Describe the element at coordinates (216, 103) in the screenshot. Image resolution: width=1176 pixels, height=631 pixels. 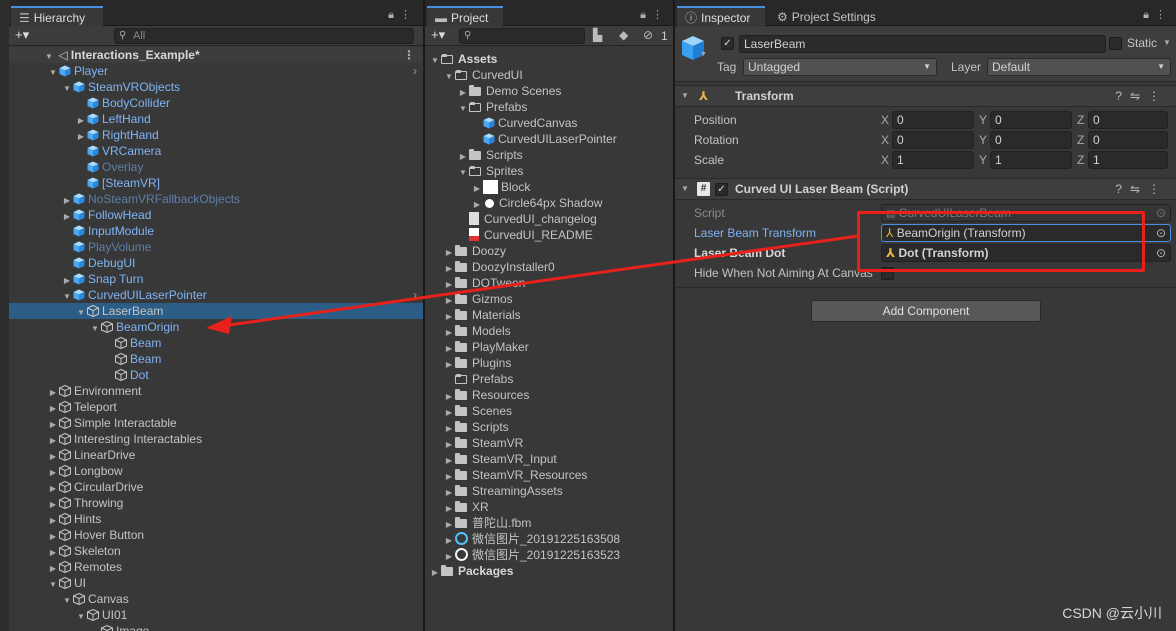
I see `hierarchy-item: BodyCollider` at that location.